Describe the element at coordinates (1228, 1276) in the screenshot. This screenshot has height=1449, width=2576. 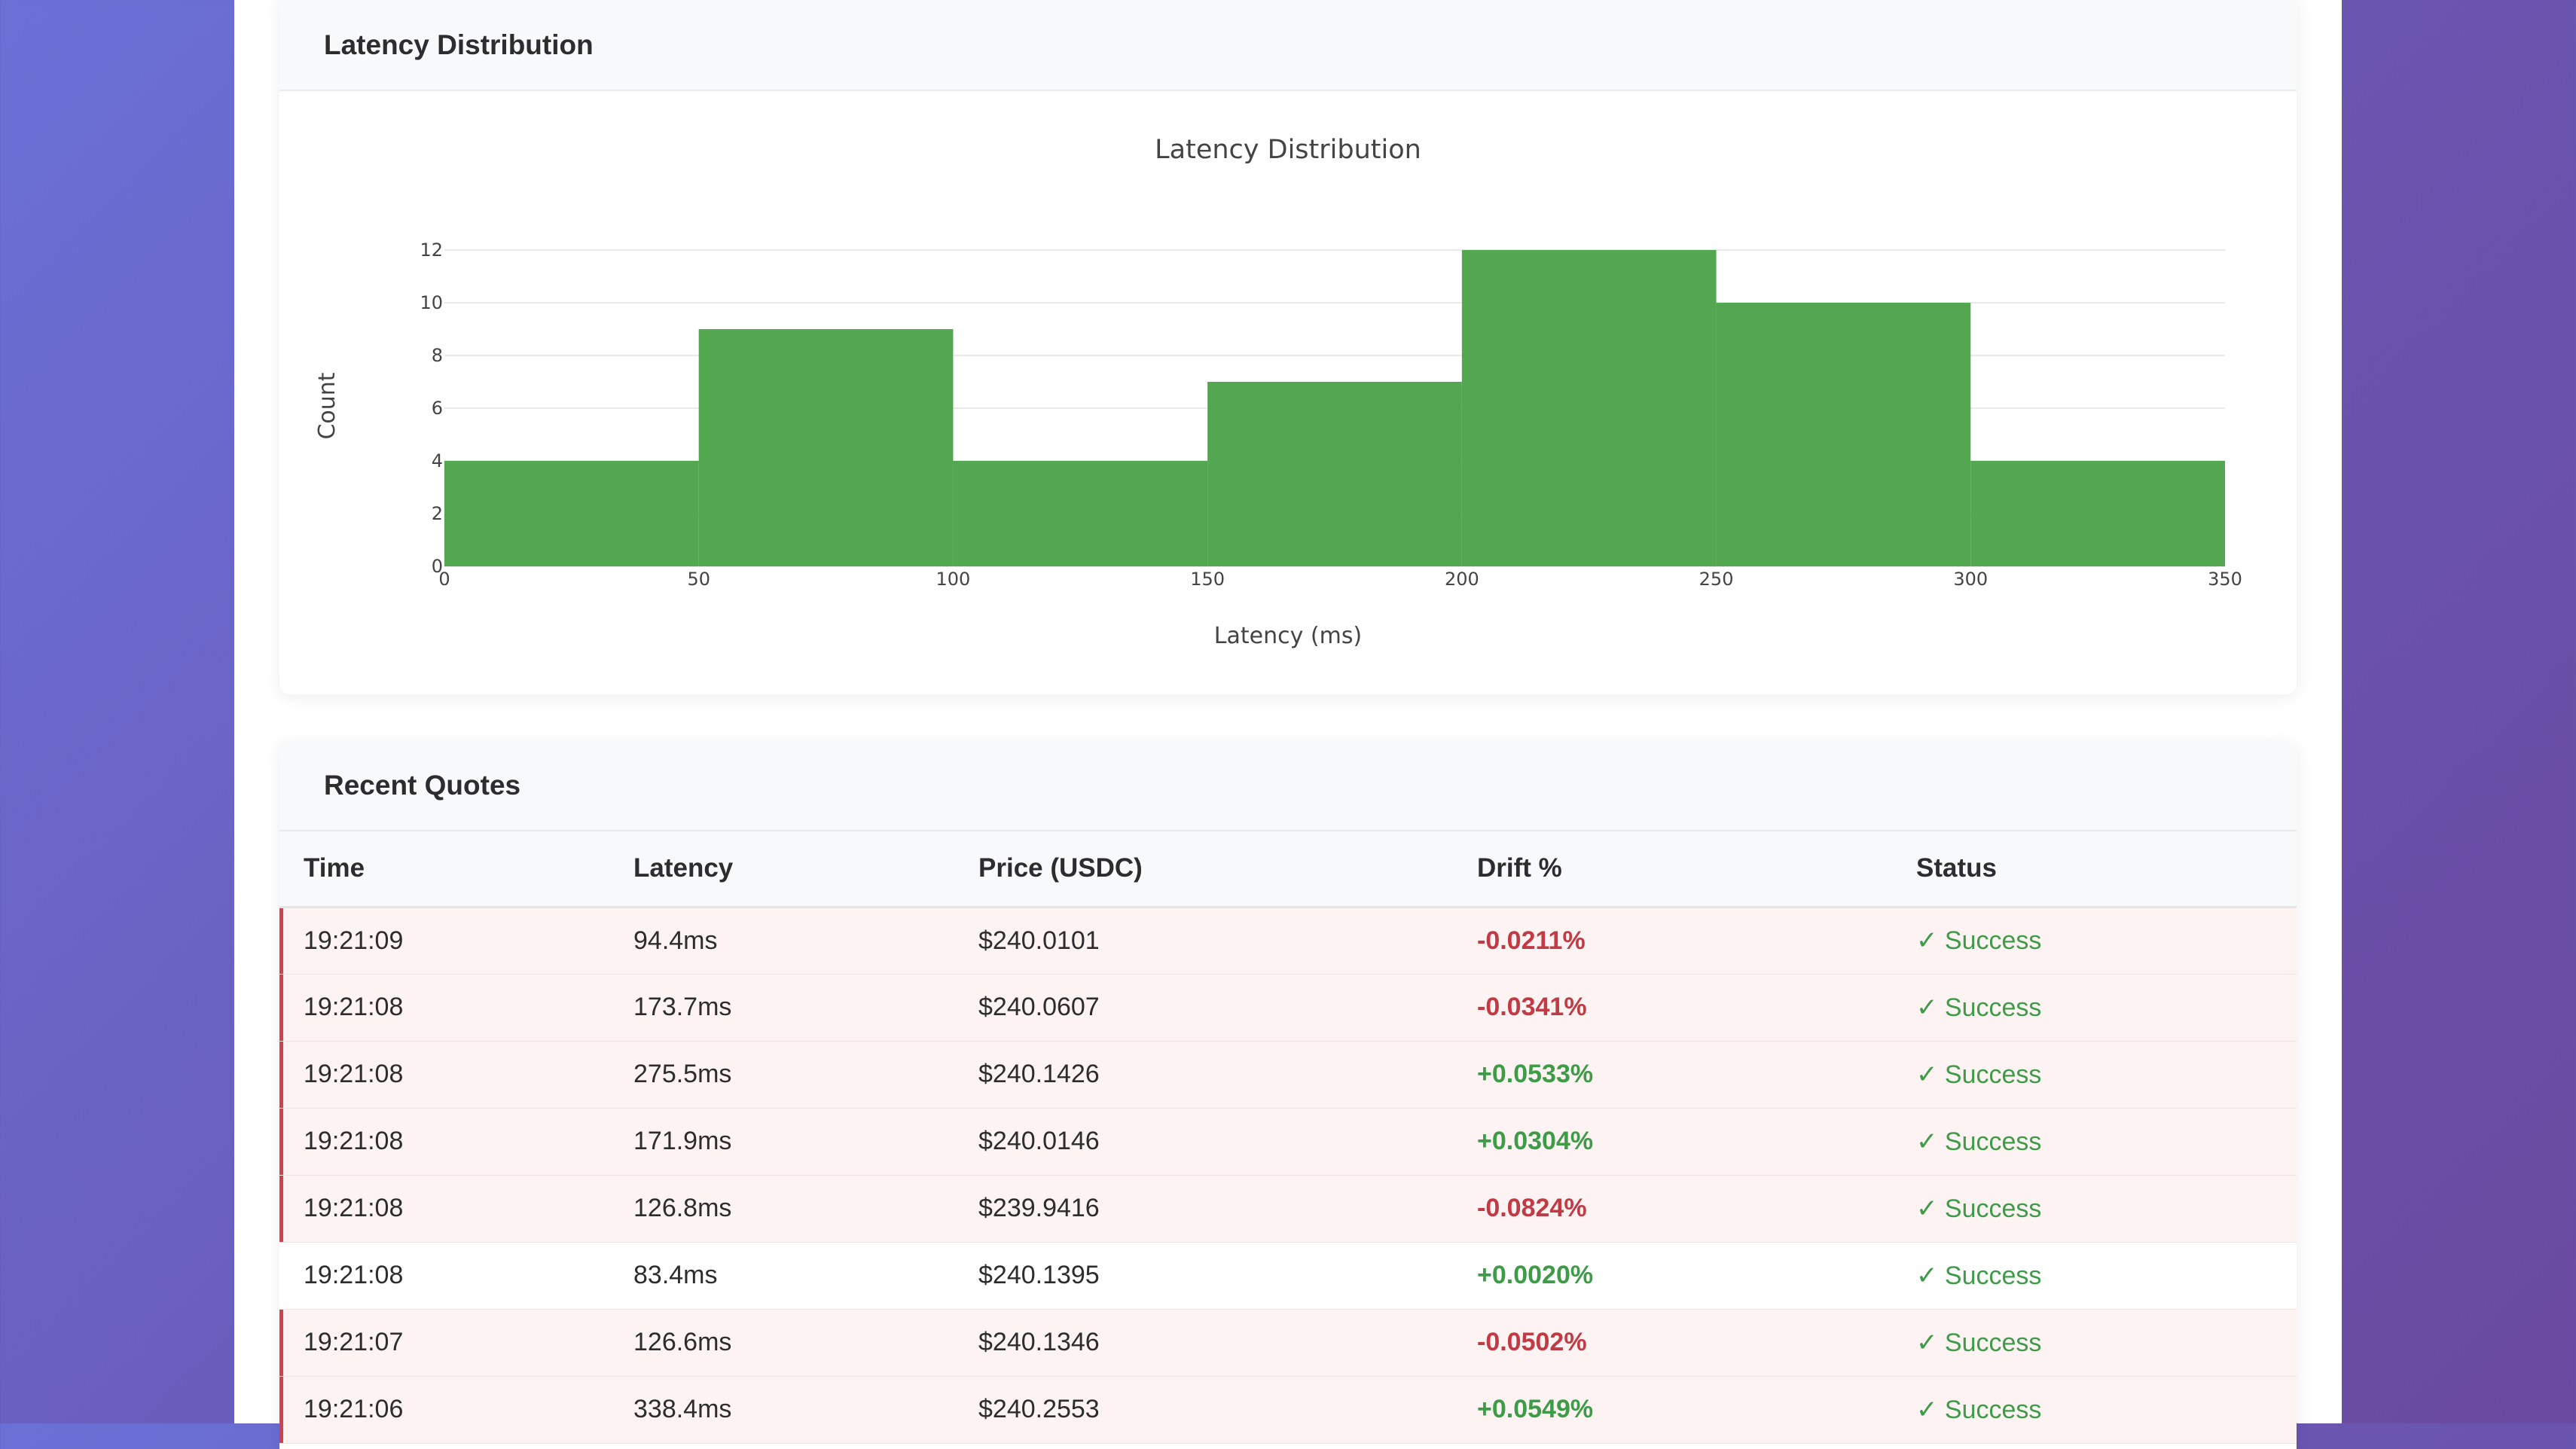
I see `price-cell: $240.1395` at that location.